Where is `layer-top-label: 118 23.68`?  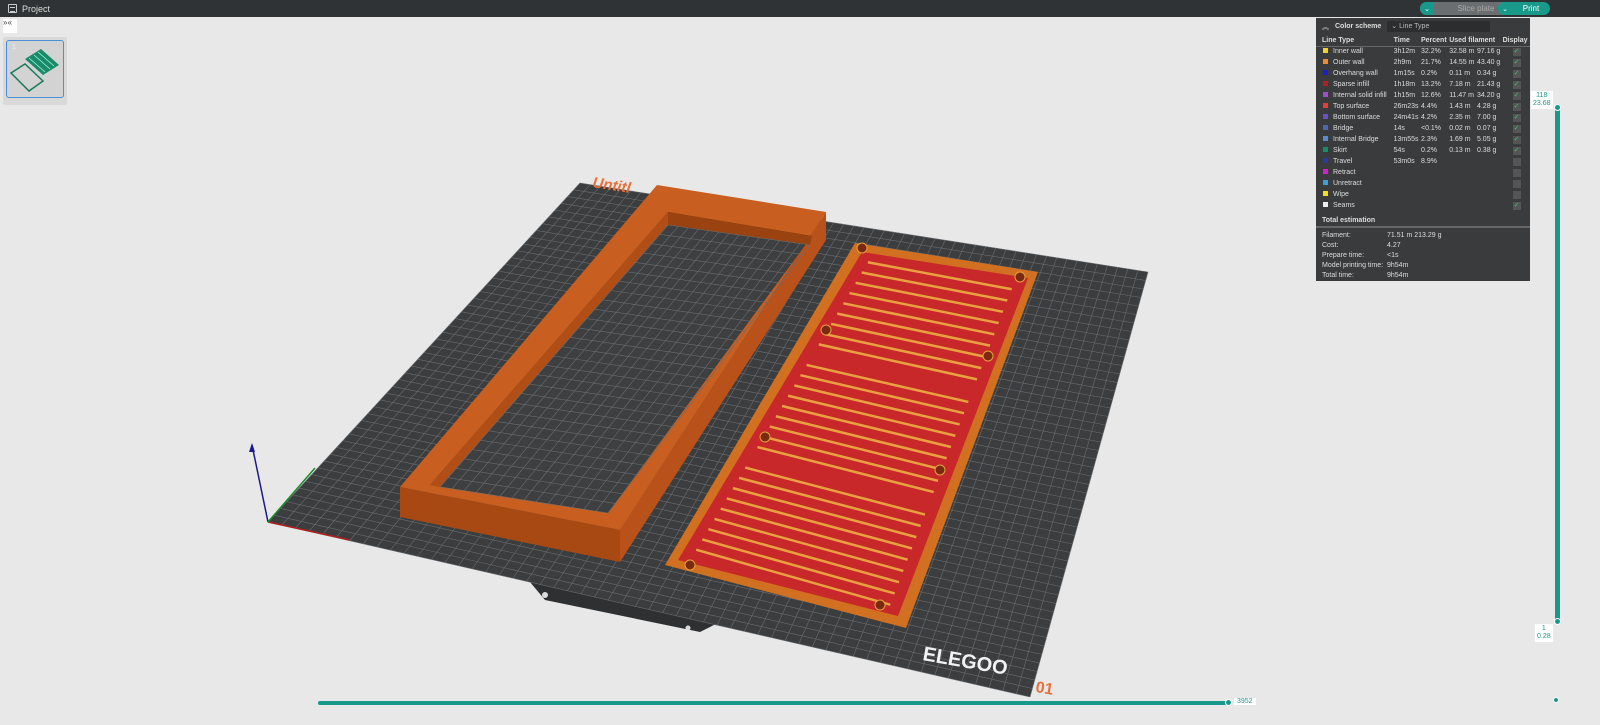
layer-top-label: 118 23.68 is located at coordinates (1542, 100).